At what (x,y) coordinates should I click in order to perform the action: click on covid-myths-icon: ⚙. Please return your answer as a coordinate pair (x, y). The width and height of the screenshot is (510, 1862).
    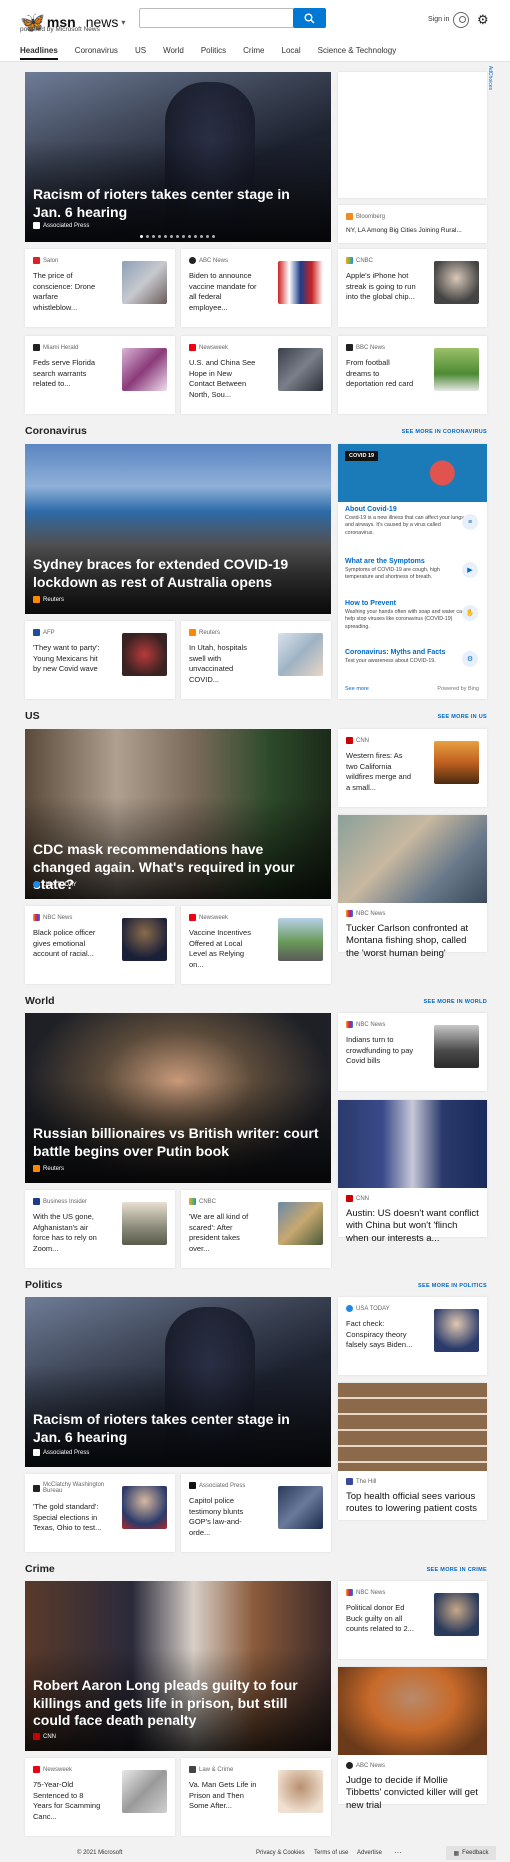
    Looking at the image, I should click on (470, 659).